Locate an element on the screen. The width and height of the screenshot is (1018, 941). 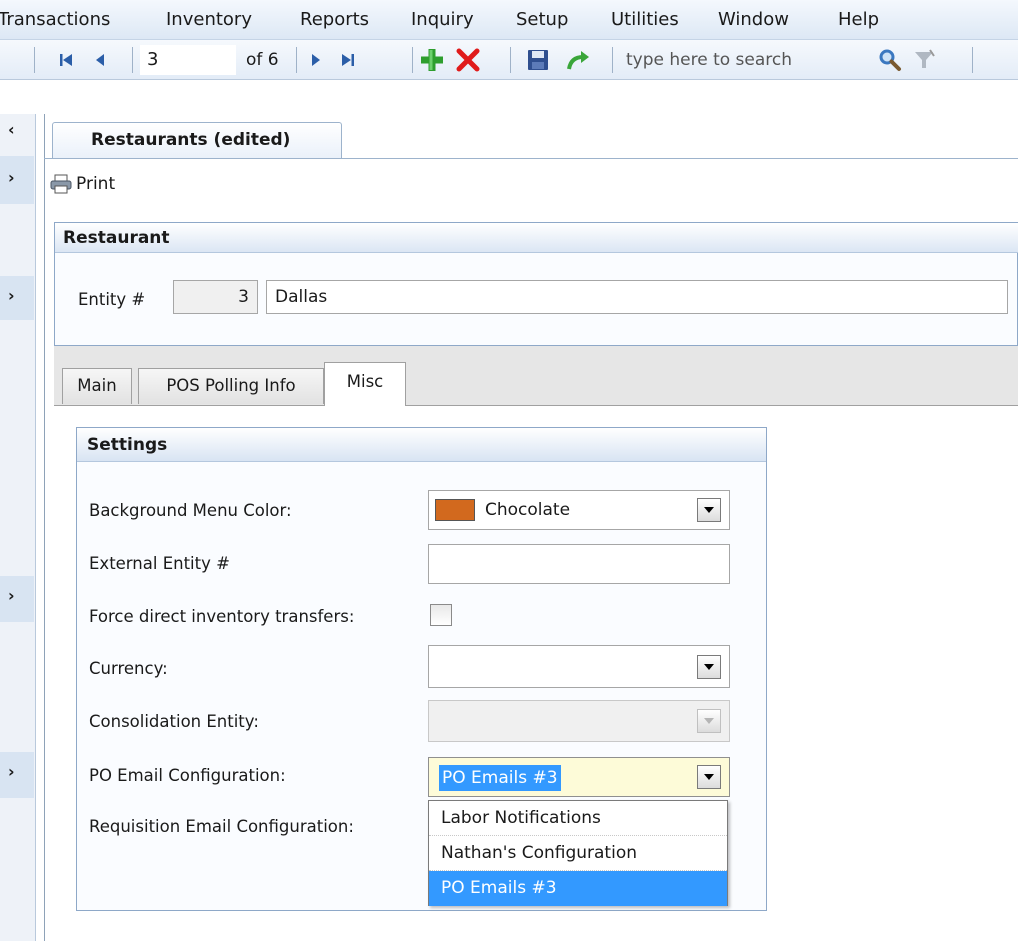
menu-window: Window is located at coordinates (753, 20).